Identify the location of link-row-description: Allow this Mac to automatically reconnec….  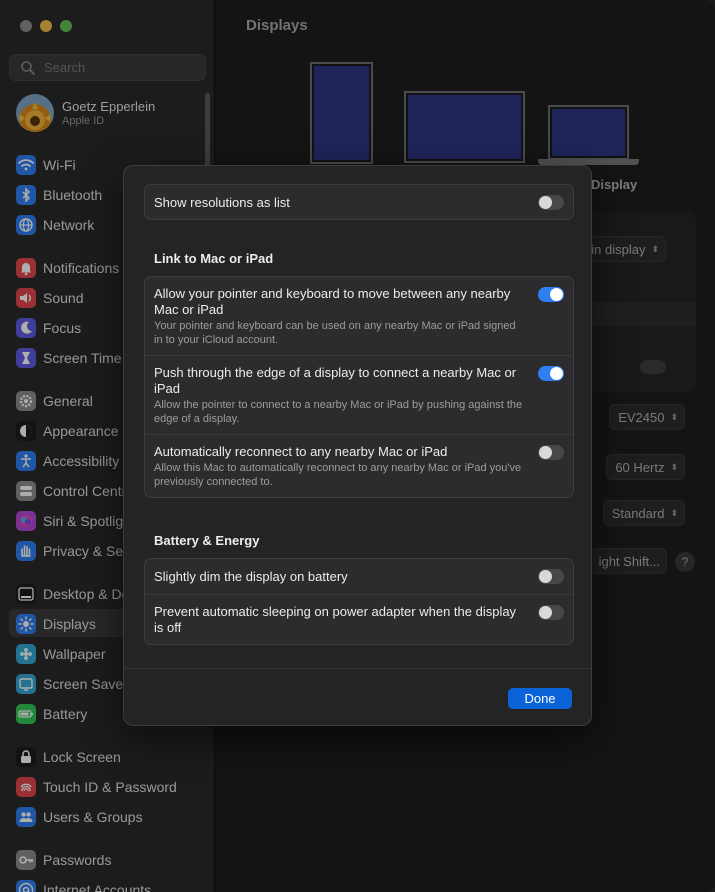
(338, 475).